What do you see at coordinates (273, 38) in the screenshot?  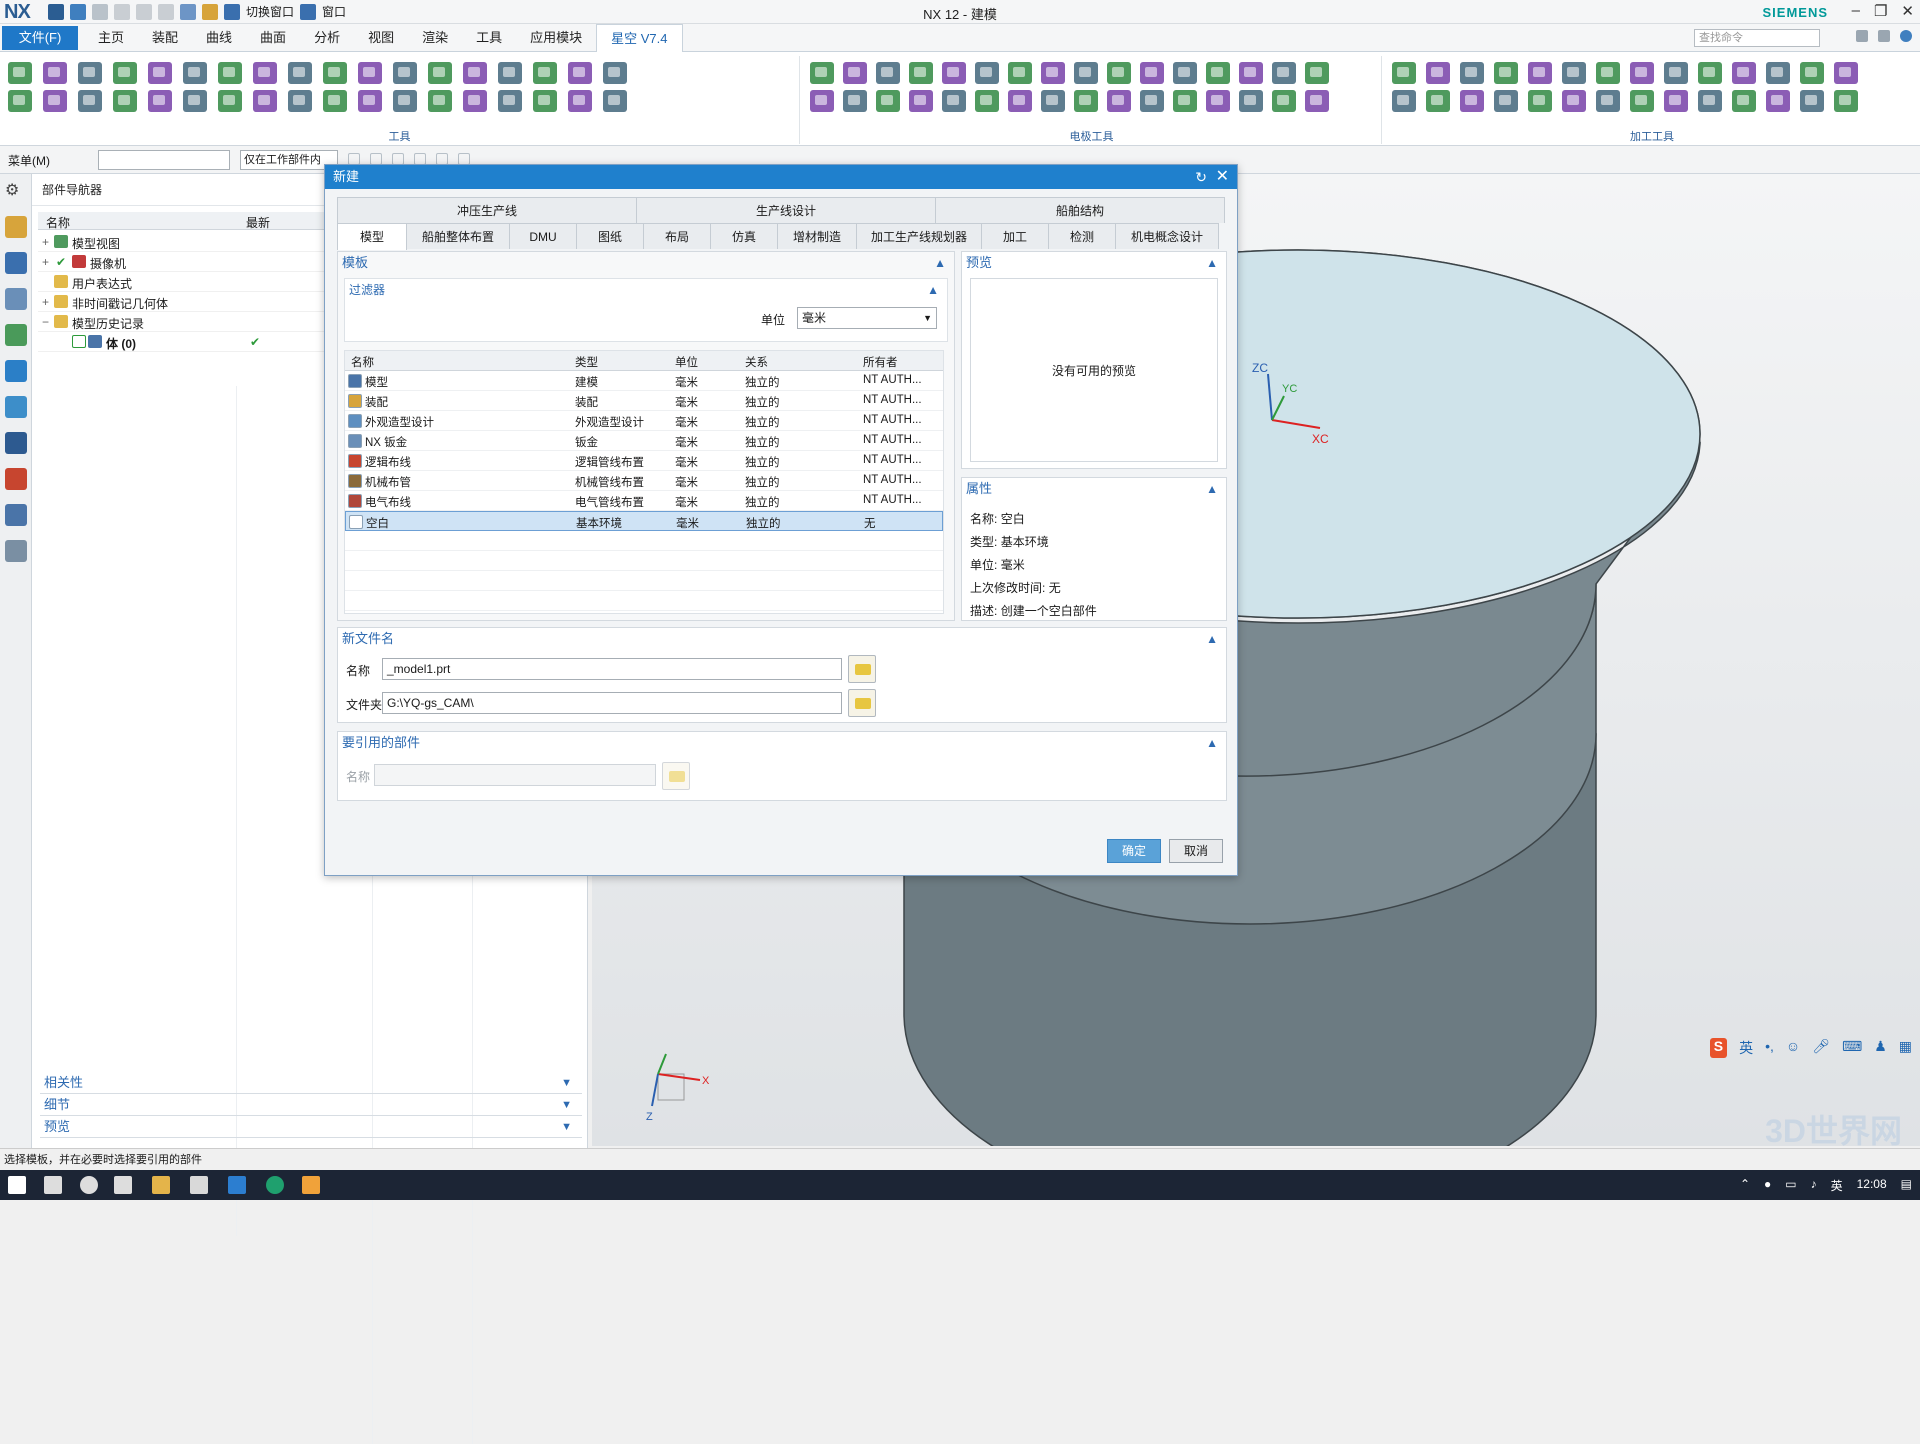 I see `tab-surface: 曲面` at bounding box center [273, 38].